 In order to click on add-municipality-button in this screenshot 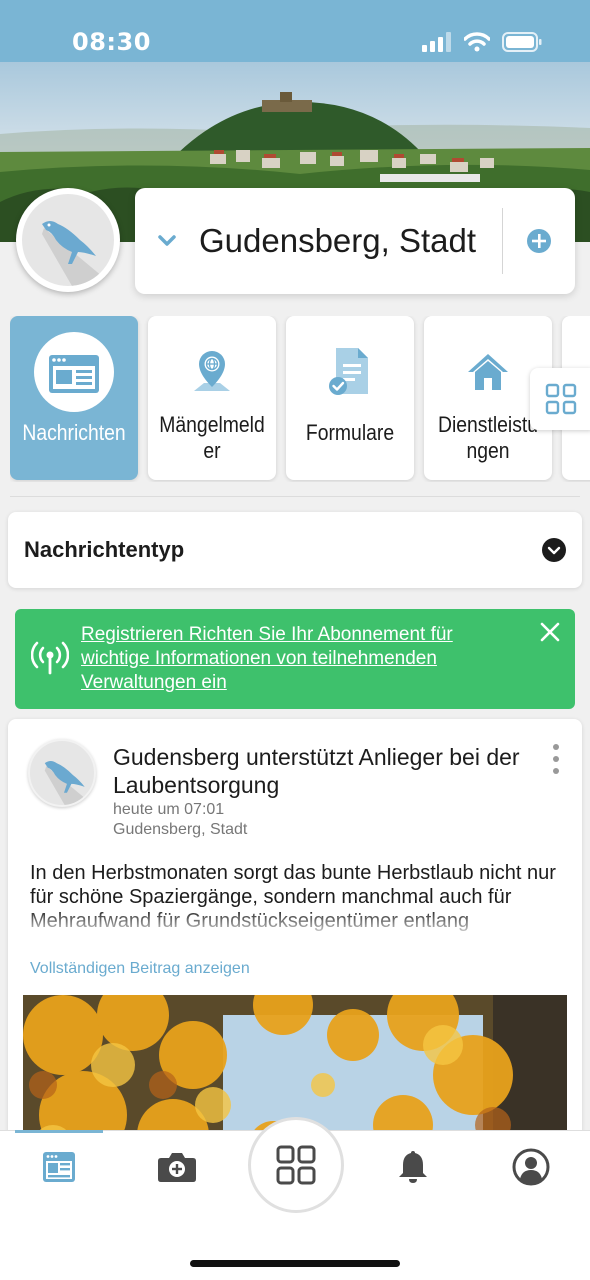, I will do `click(539, 241)`.